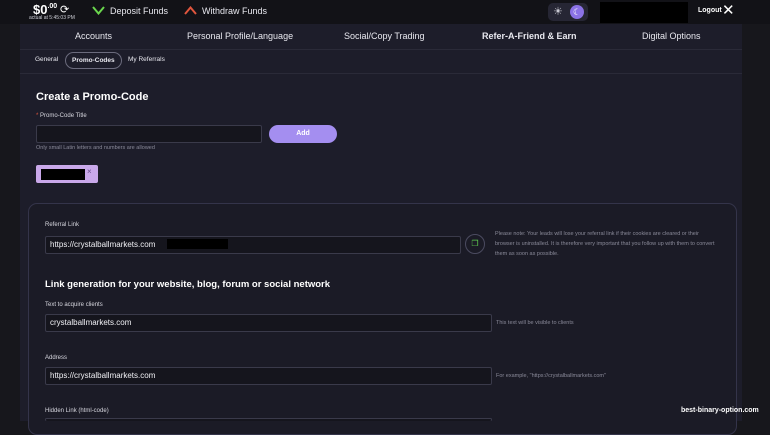  What do you see at coordinates (46, 59) in the screenshot?
I see `subtab-general: General` at bounding box center [46, 59].